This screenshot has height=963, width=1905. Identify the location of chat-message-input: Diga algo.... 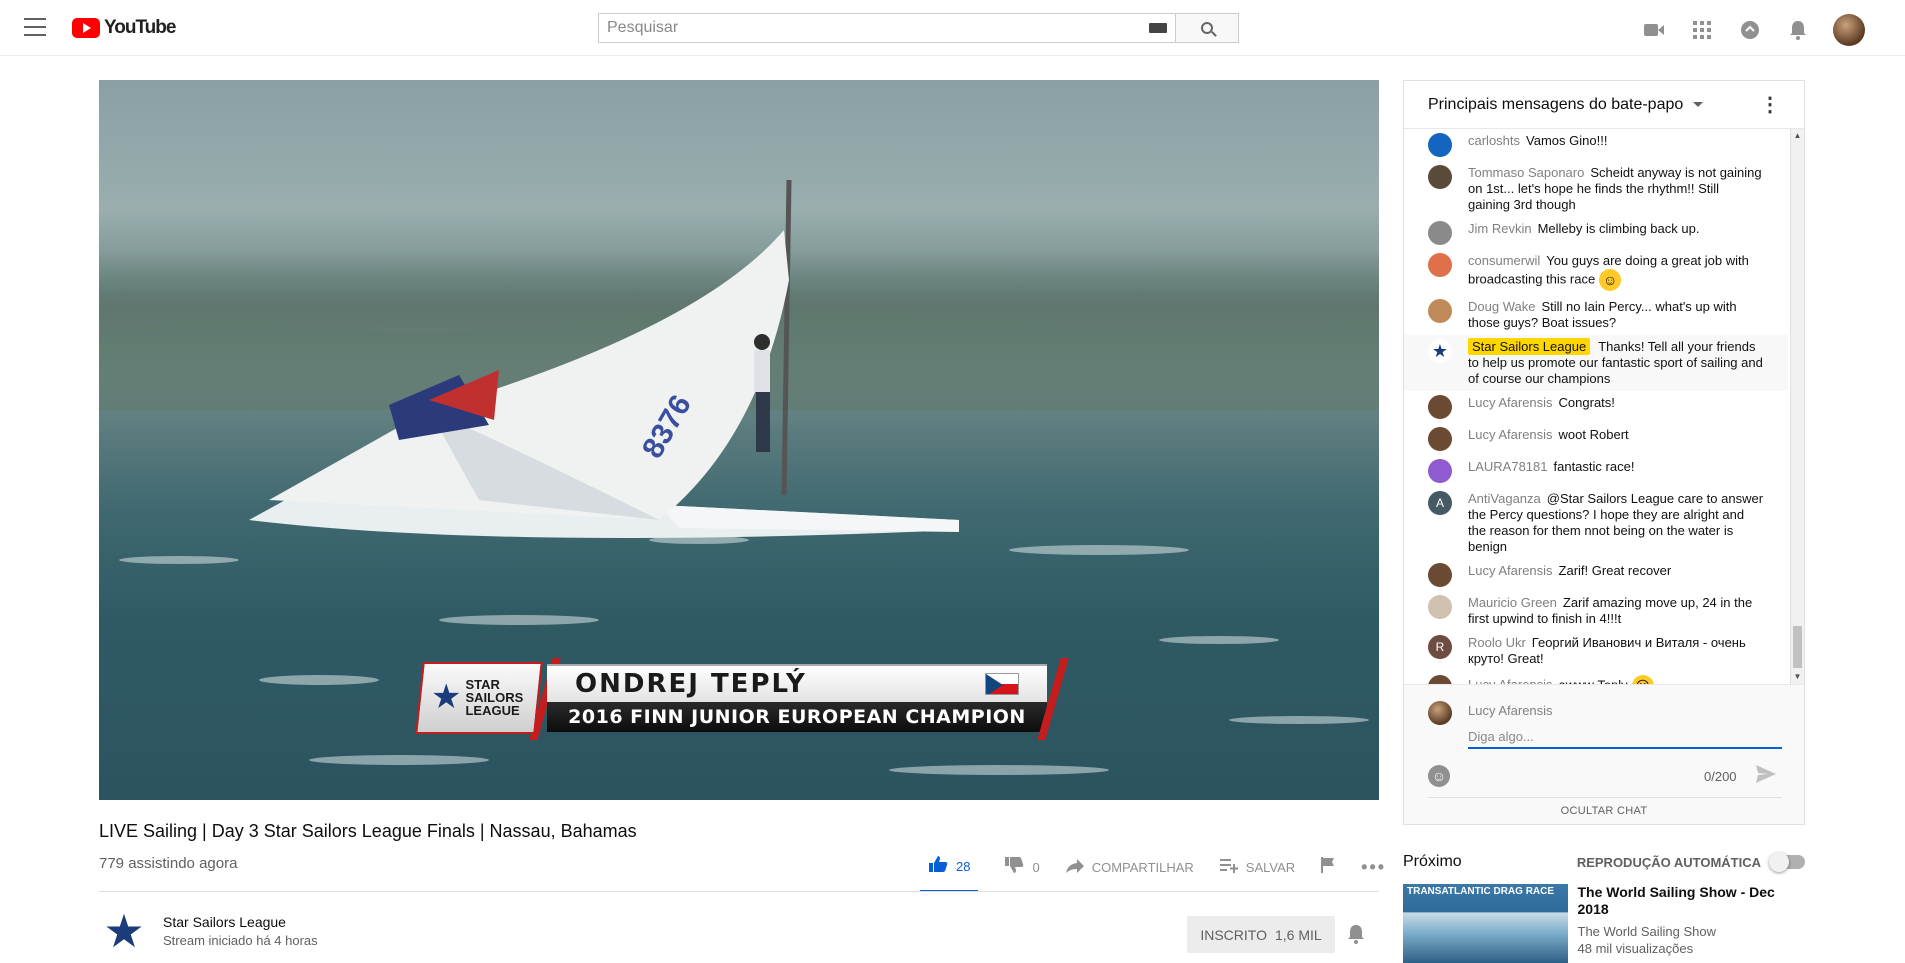
(1625, 737).